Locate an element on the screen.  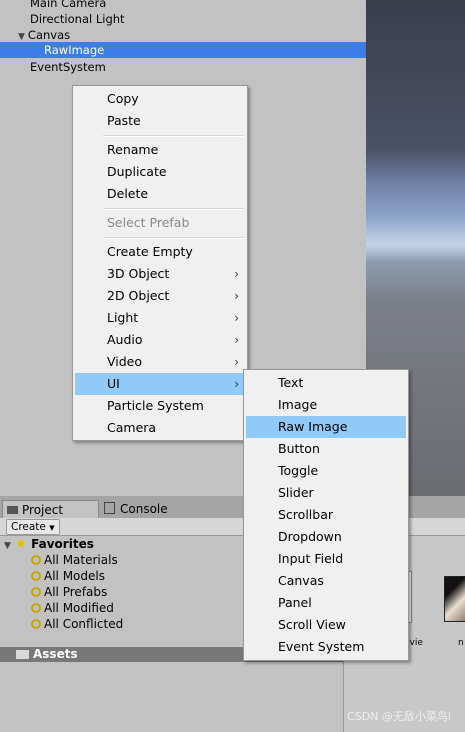
submenu-item-raw-image: Raw Image is located at coordinates (326, 427).